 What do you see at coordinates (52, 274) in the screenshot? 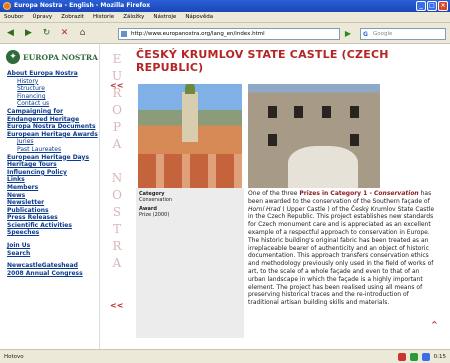
I see `sidebar-link: 2008 Annual Congress` at bounding box center [52, 274].